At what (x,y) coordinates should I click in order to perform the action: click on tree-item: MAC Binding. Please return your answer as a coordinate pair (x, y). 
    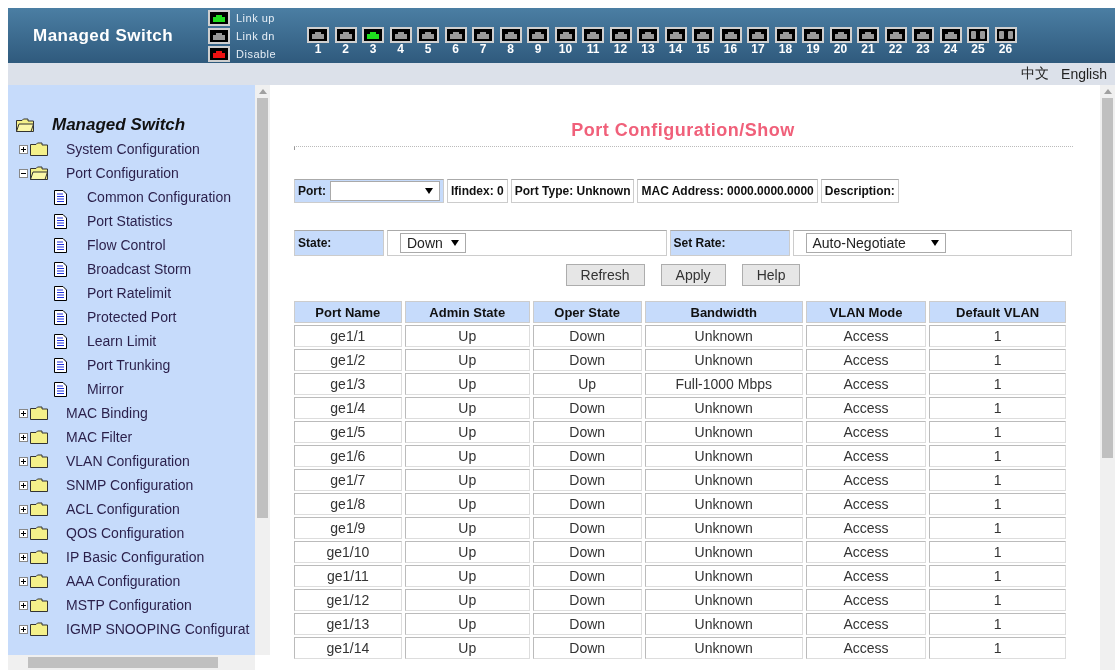
    Looking at the image, I should click on (107, 413).